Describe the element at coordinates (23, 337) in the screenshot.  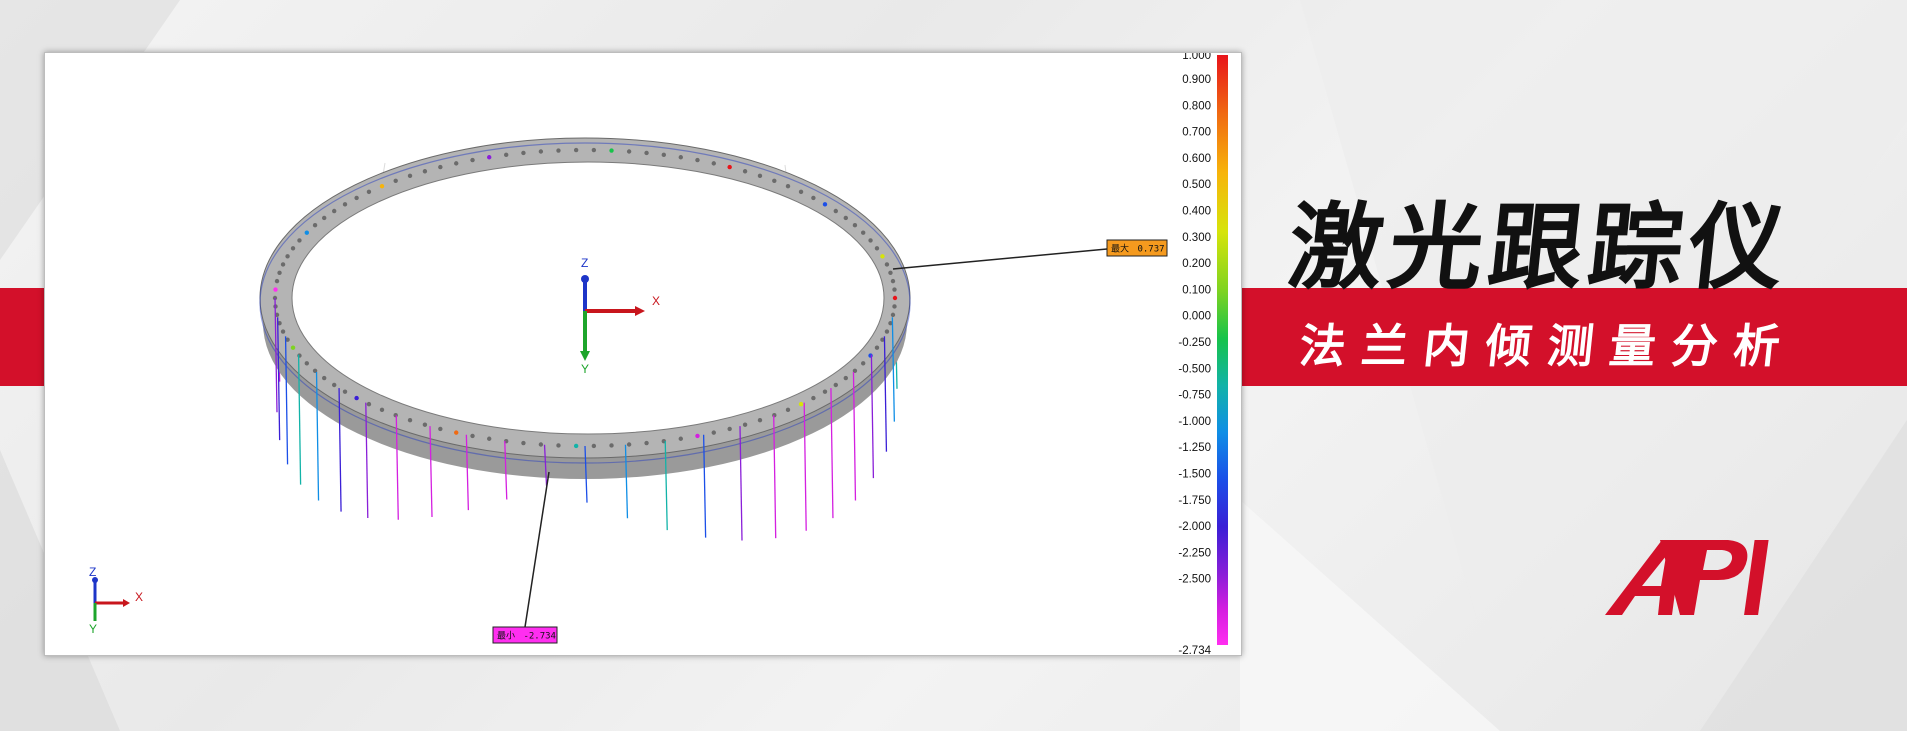
I see `red-band-left` at that location.